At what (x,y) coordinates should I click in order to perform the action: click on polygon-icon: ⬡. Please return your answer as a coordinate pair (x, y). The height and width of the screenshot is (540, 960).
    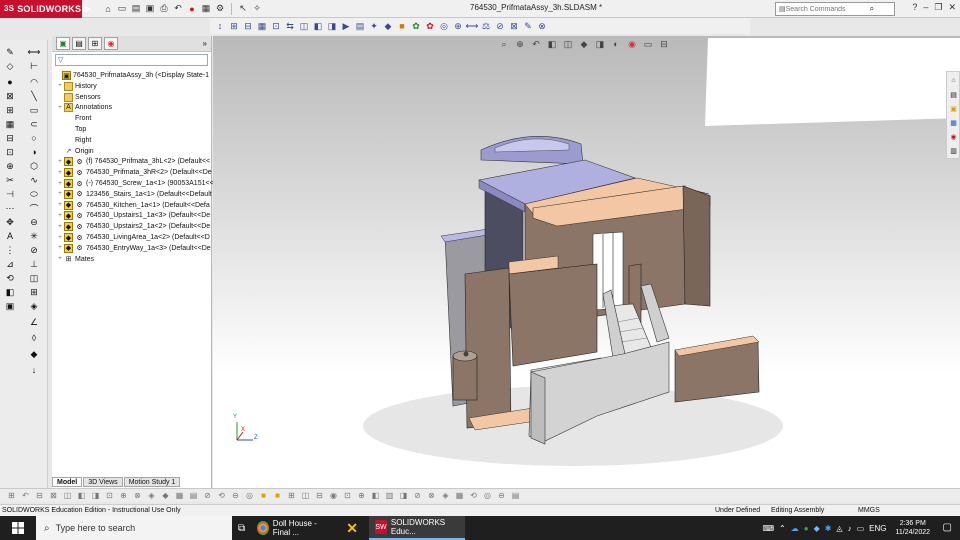
    Looking at the image, I should click on (34, 166).